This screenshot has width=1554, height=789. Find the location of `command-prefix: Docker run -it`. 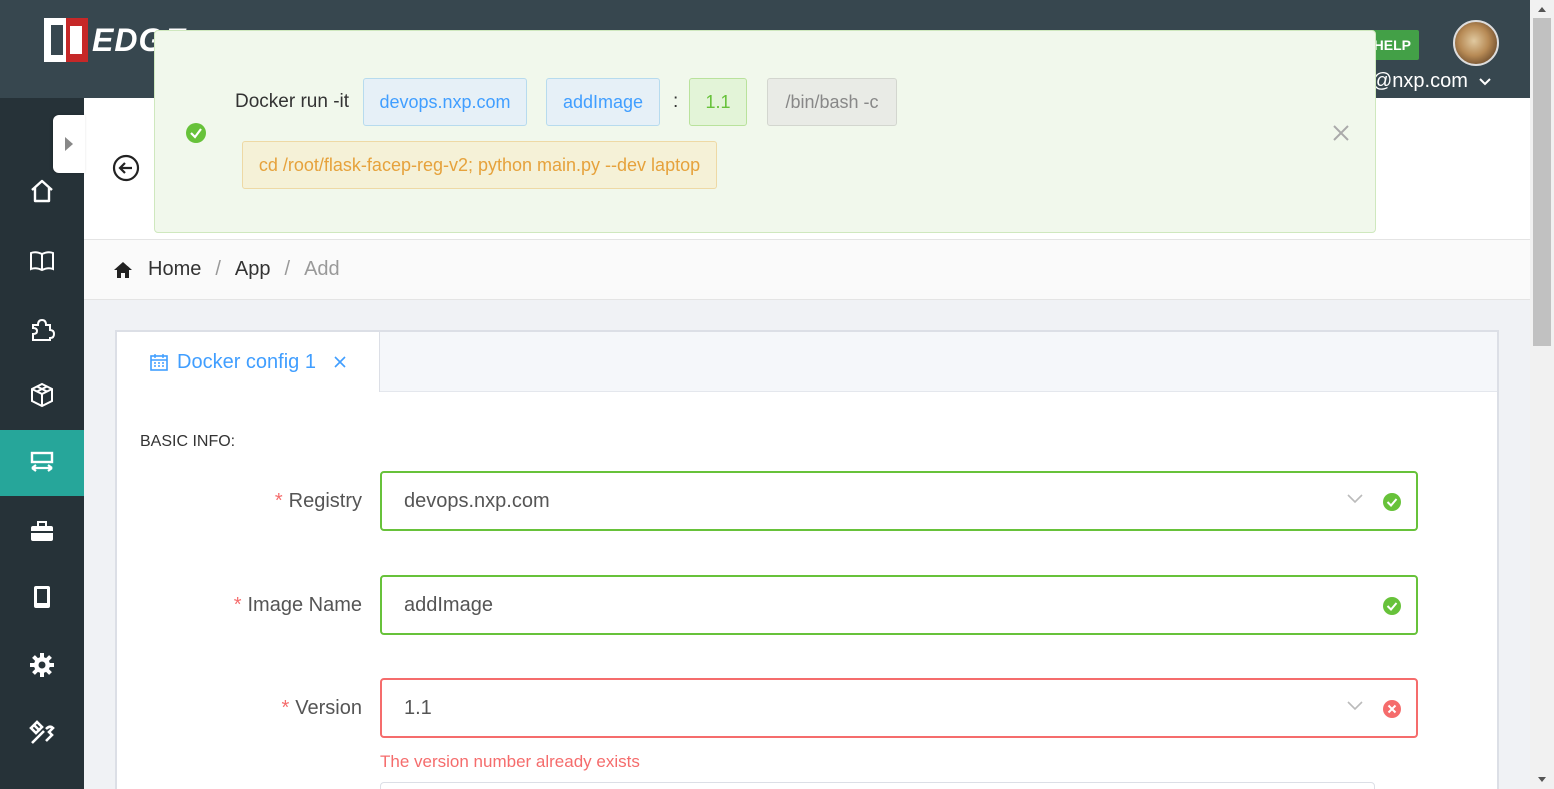

command-prefix: Docker run -it is located at coordinates (292, 101).